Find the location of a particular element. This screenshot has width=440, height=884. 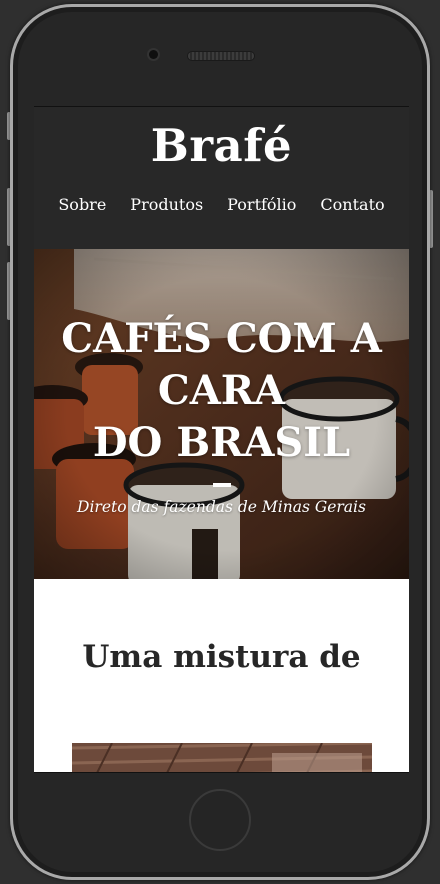

earpiece-speaker-icon is located at coordinates (221, 56).